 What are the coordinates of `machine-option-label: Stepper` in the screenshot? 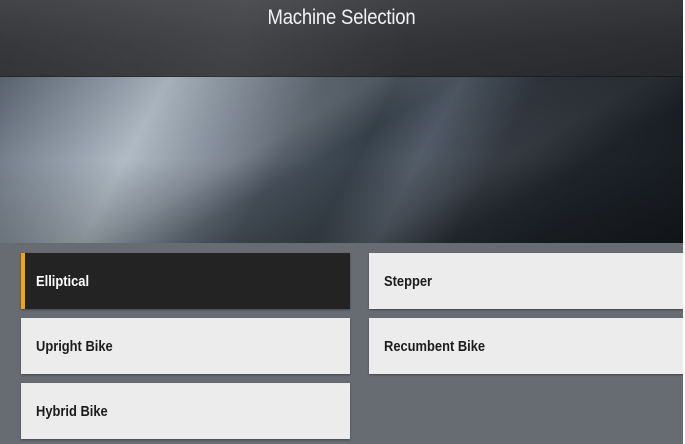 It's located at (408, 281).